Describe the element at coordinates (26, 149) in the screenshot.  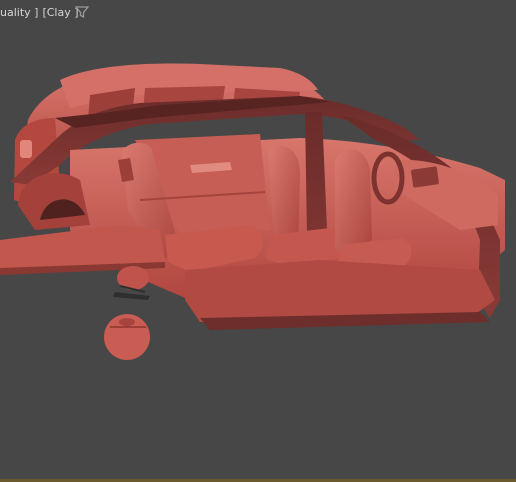
I see `tail-light` at that location.